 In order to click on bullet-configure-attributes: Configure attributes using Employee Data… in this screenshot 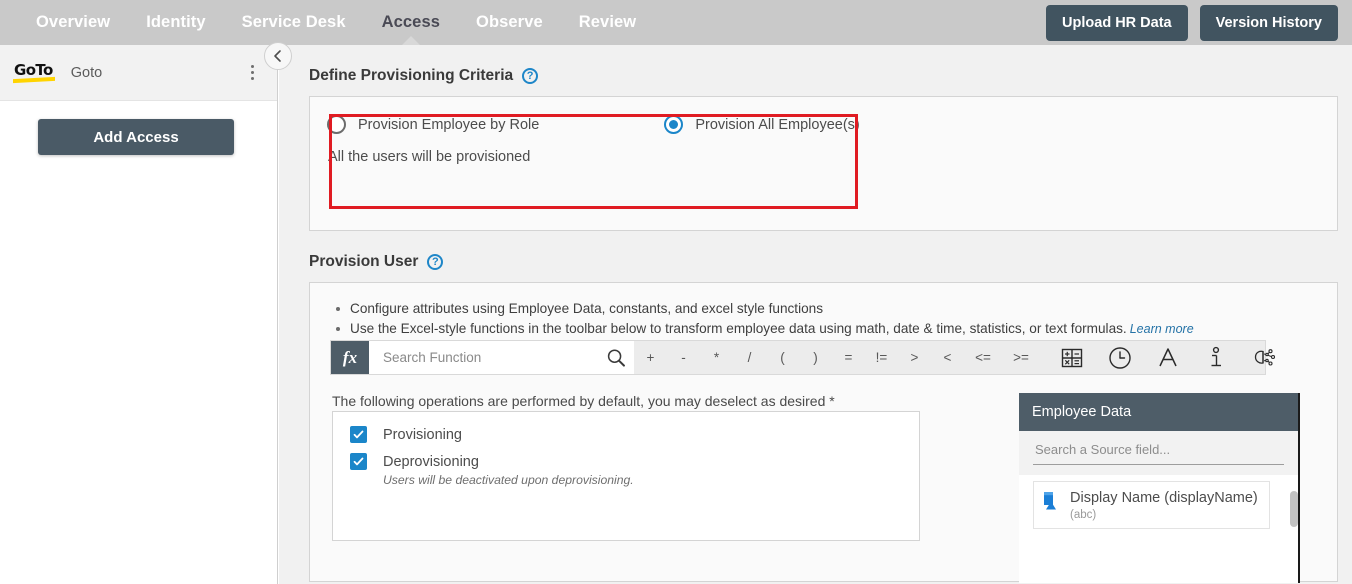, I will do `click(835, 308)`.